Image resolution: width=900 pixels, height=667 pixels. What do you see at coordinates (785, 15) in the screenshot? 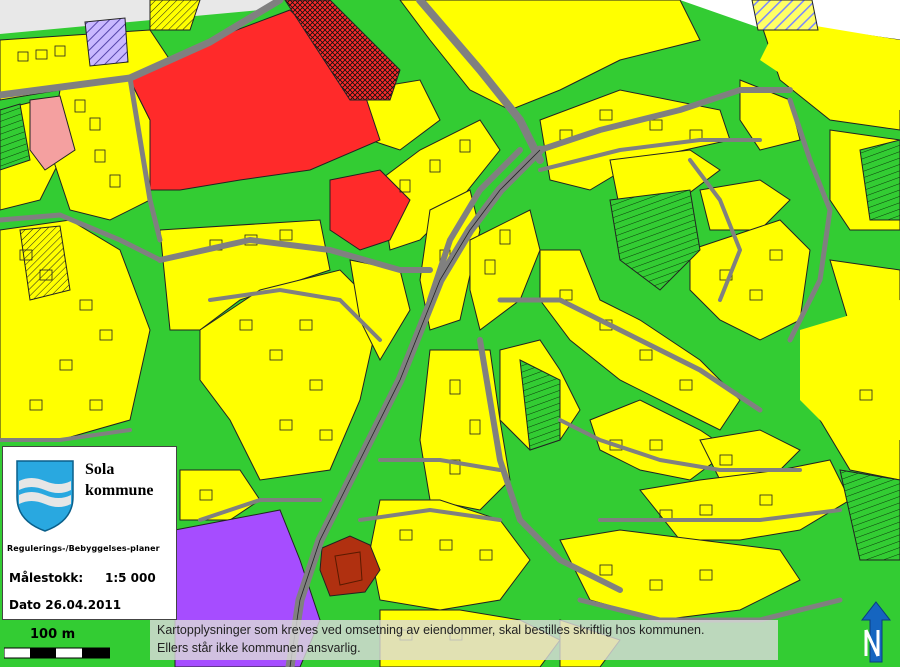
I see `blue-hatched-zone` at bounding box center [785, 15].